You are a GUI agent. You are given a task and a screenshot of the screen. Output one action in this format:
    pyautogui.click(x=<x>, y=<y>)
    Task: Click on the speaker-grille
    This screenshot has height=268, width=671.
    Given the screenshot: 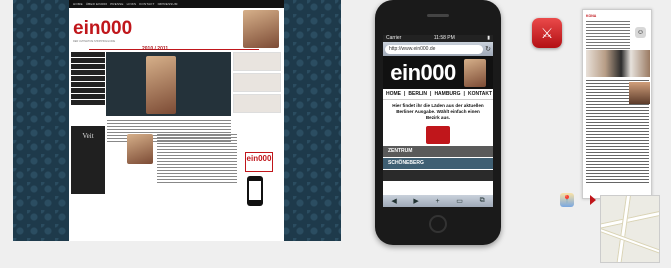 What is the action you would take?
    pyautogui.click(x=438, y=15)
    